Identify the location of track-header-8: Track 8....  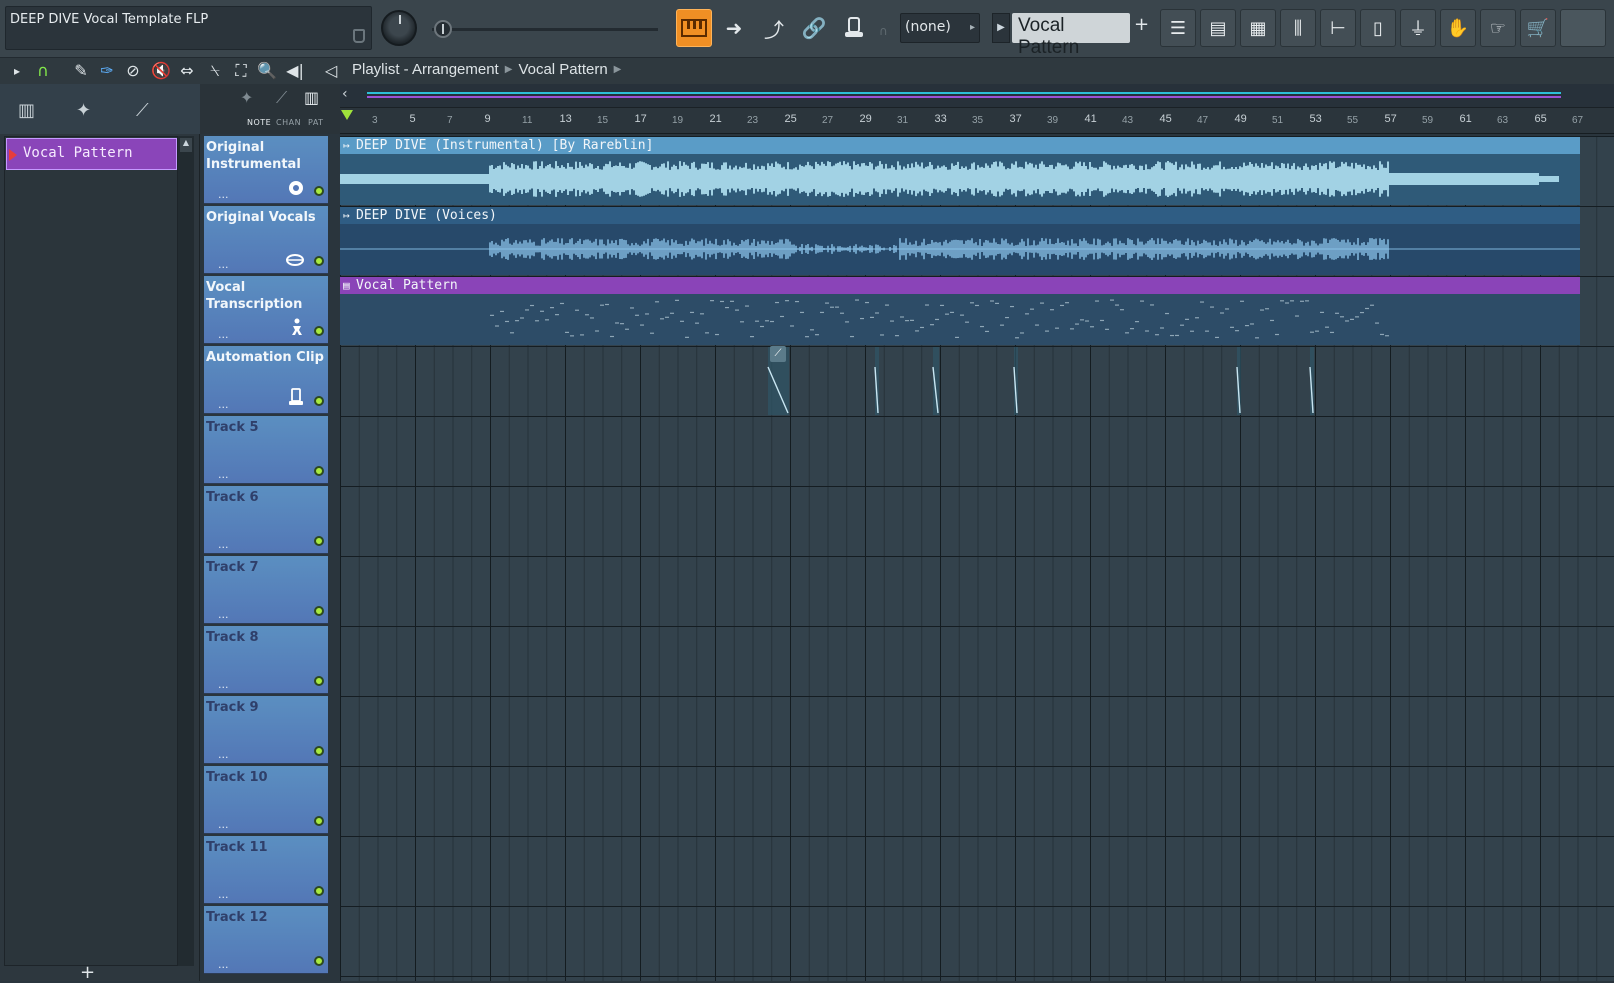
(266, 660).